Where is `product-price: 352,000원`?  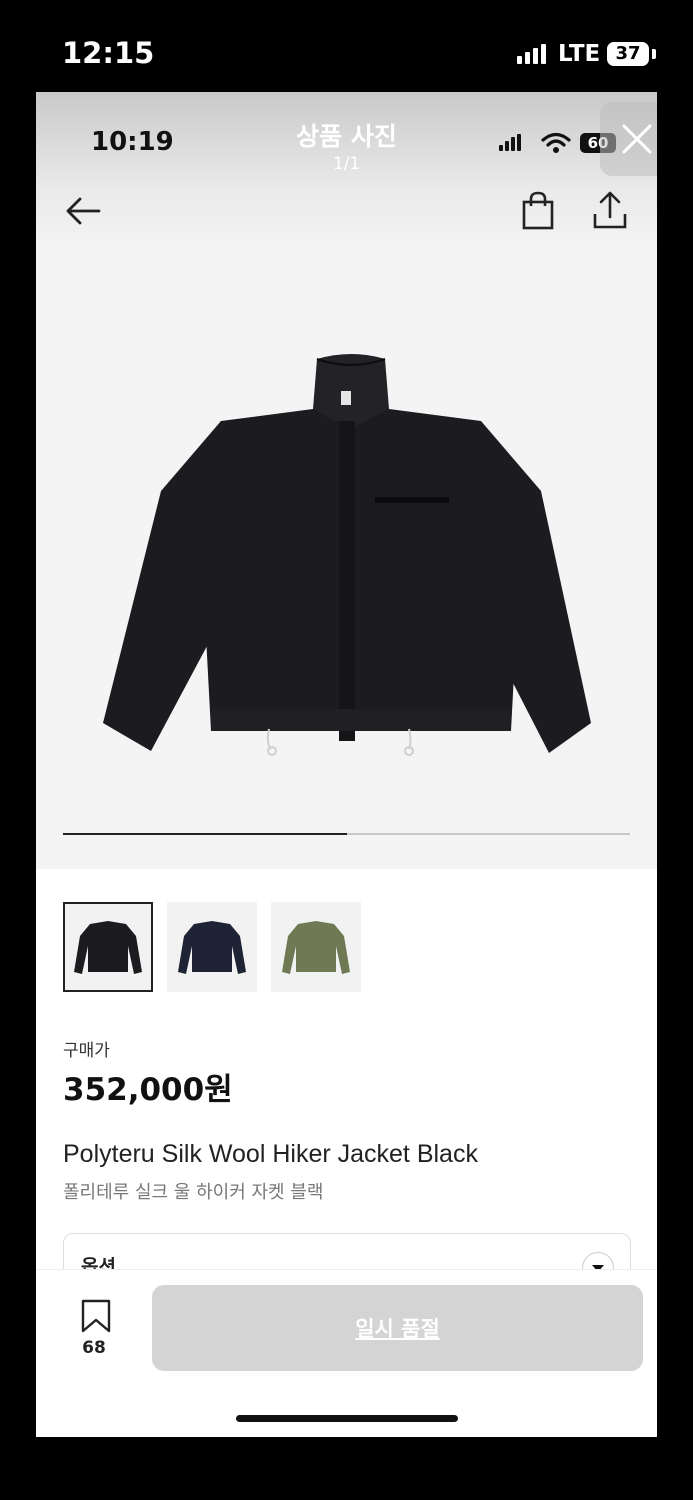 product-price: 352,000원 is located at coordinates (148, 1090).